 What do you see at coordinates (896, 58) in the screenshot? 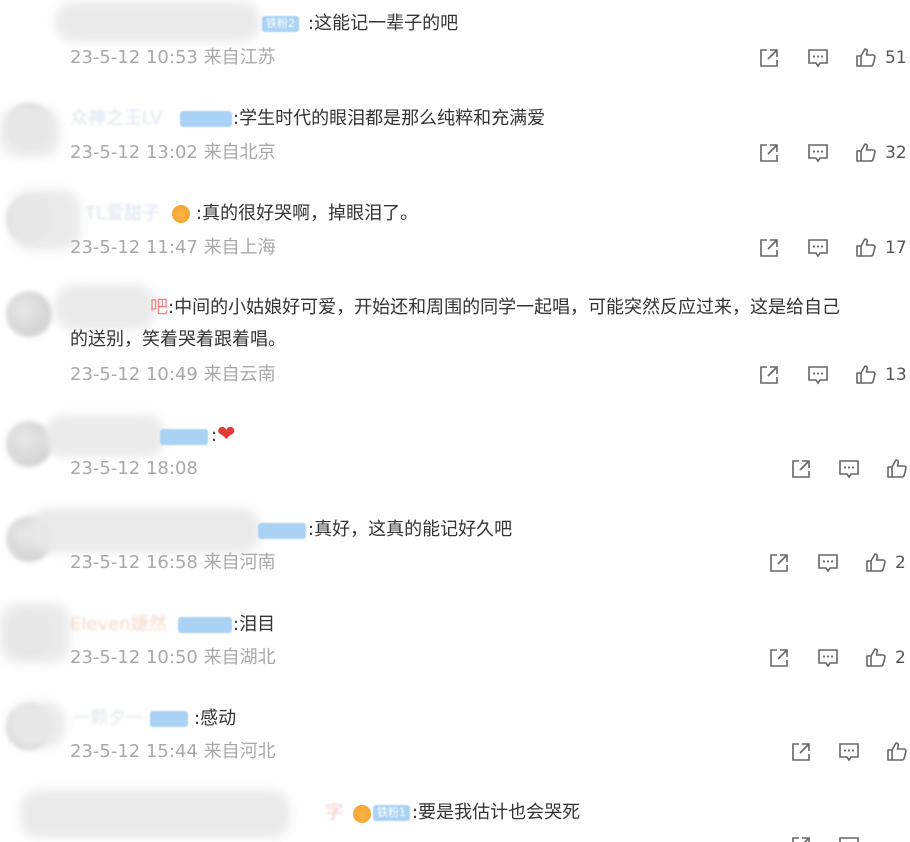
I see `like-count: 51` at bounding box center [896, 58].